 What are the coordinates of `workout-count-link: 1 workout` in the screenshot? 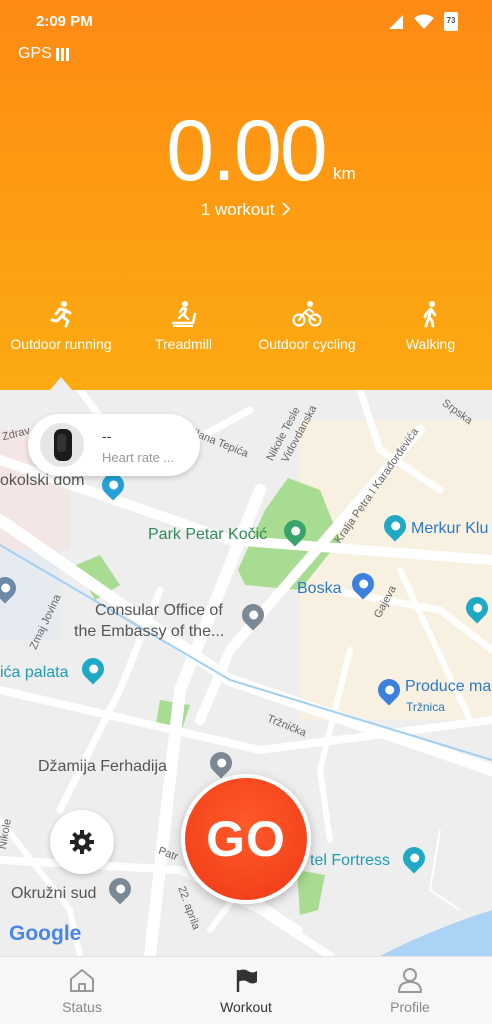 It's located at (246, 210).